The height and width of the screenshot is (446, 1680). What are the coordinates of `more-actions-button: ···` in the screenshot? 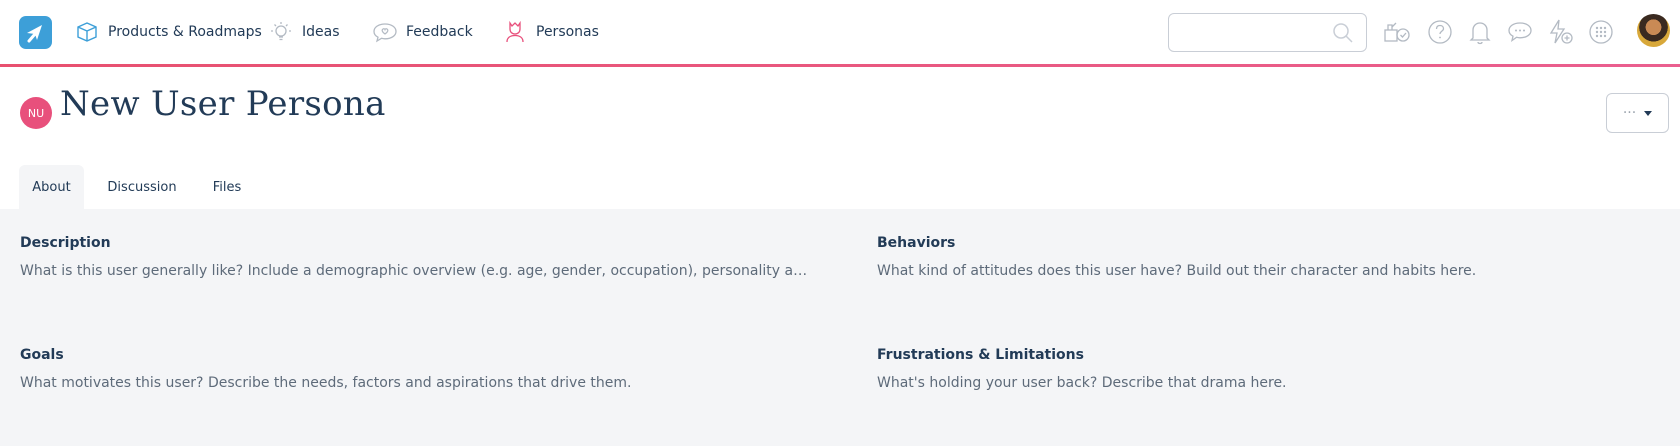 It's located at (1637, 113).